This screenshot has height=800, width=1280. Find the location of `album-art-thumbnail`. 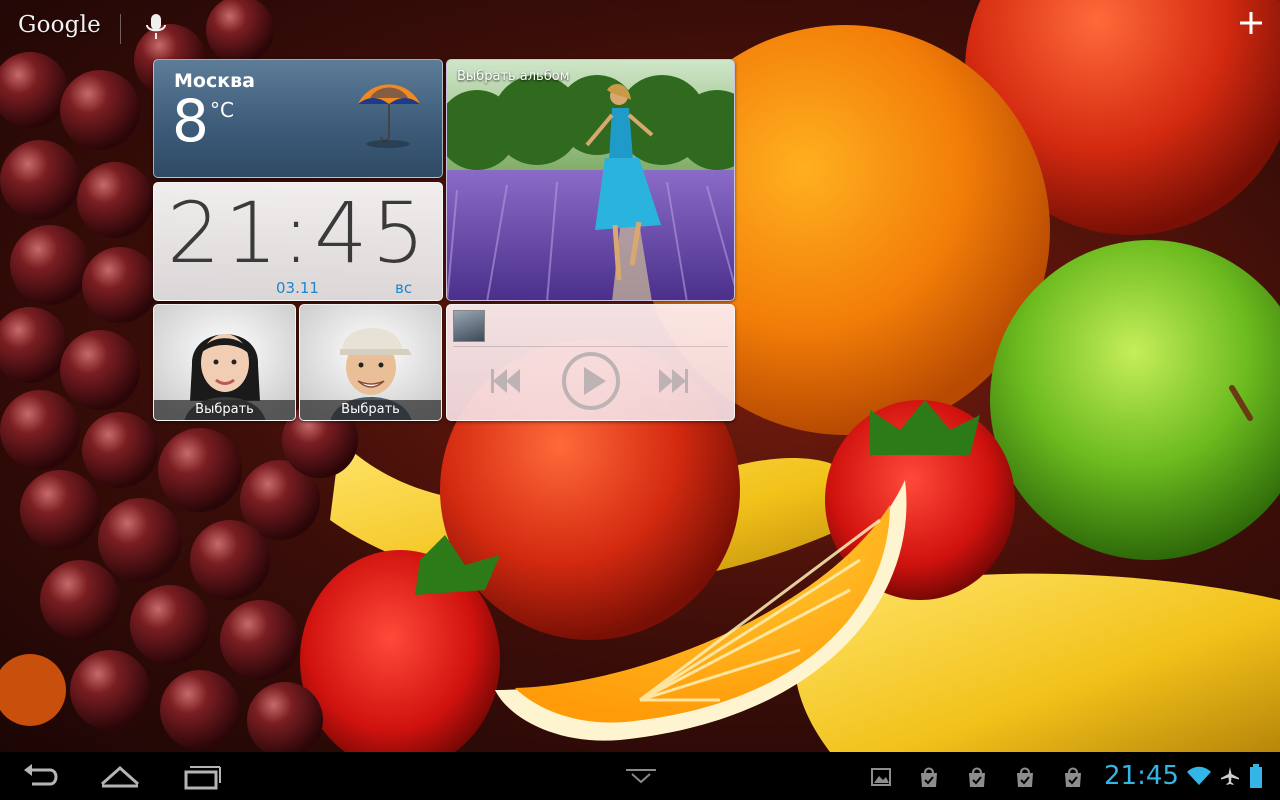

album-art-thumbnail is located at coordinates (469, 326).